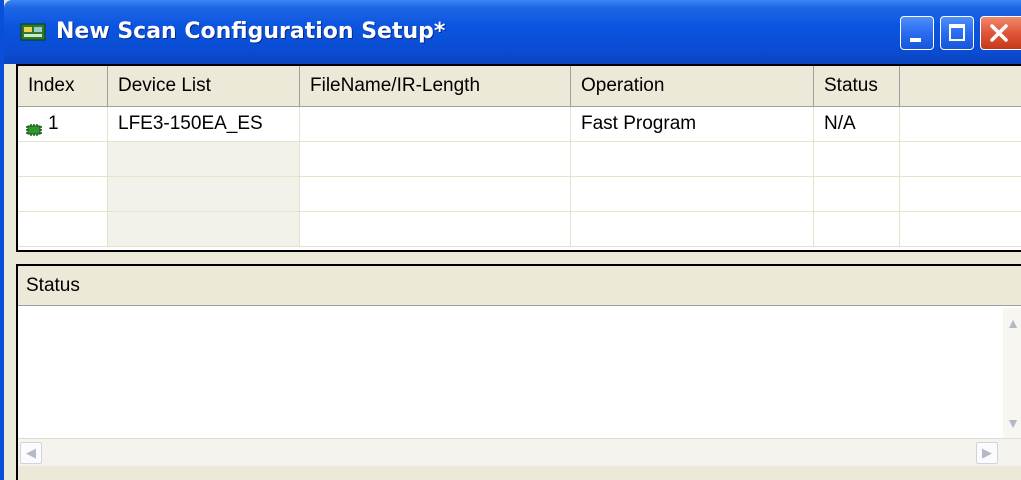  Describe the element at coordinates (1012, 323) in the screenshot. I see `scroll-up-icon: ▲` at that location.